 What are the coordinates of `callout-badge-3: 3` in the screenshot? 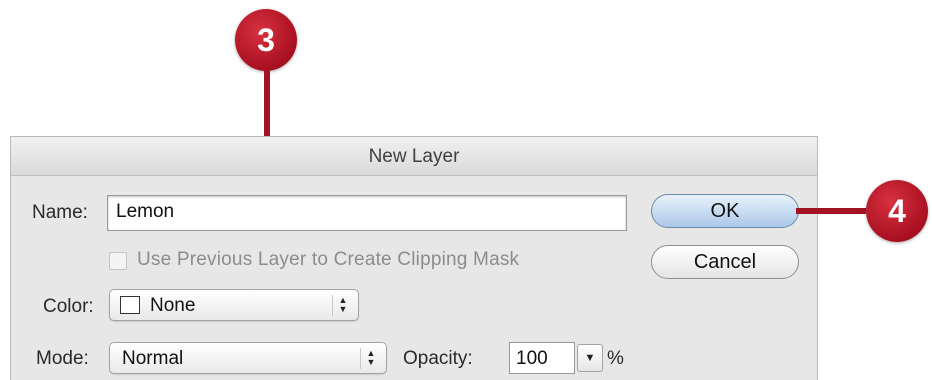 It's located at (266, 40).